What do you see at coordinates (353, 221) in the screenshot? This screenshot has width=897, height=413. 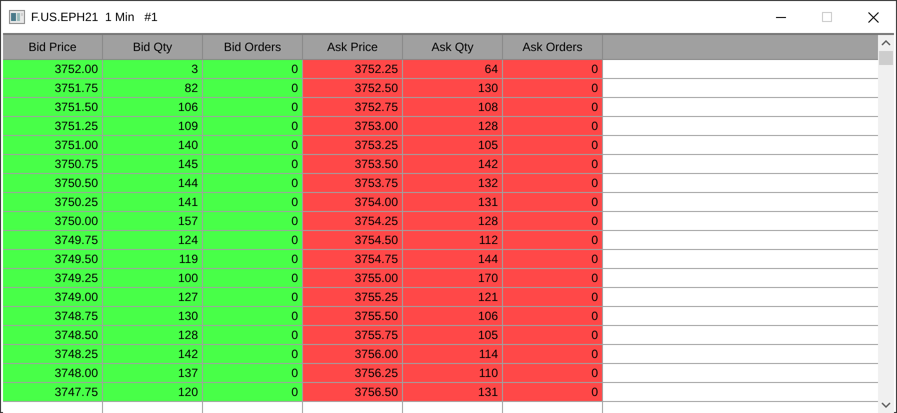 I see `table-cell: 3754.25` at bounding box center [353, 221].